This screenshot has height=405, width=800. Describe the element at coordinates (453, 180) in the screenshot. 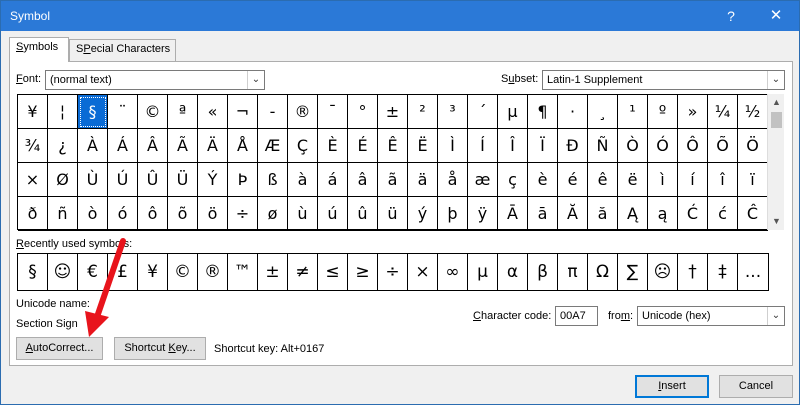

I see `symbol-cell: å` at that location.